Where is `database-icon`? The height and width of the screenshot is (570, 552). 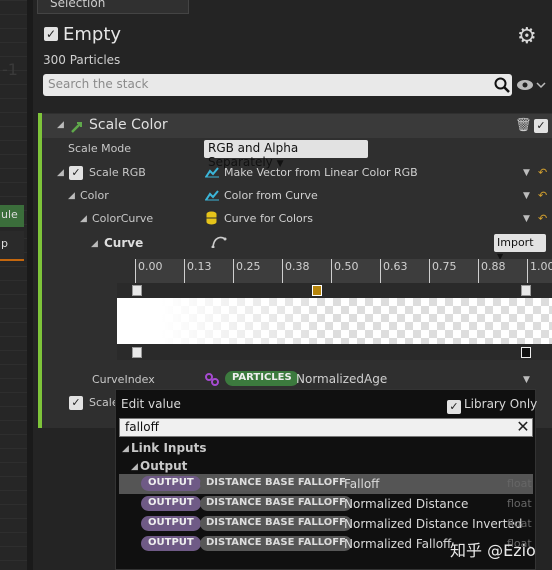 database-icon is located at coordinates (211, 218).